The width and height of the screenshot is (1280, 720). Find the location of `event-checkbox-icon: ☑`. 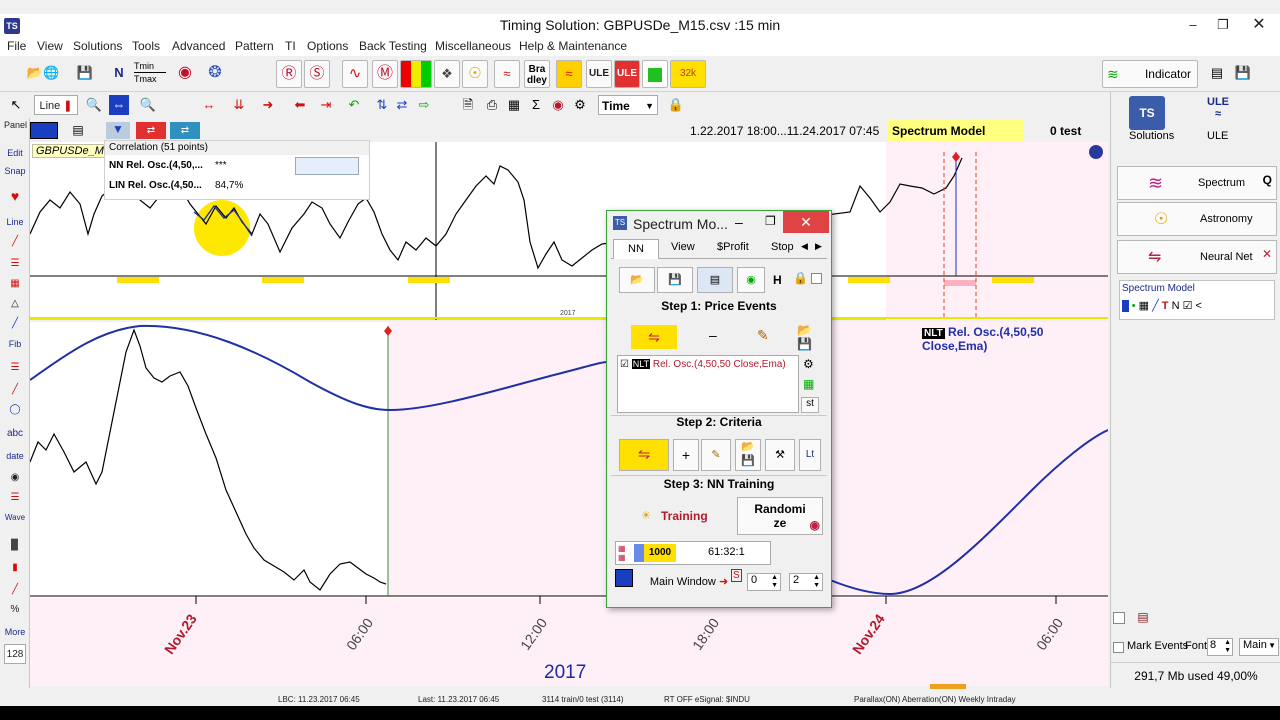

event-checkbox-icon: ☑ is located at coordinates (624, 364).